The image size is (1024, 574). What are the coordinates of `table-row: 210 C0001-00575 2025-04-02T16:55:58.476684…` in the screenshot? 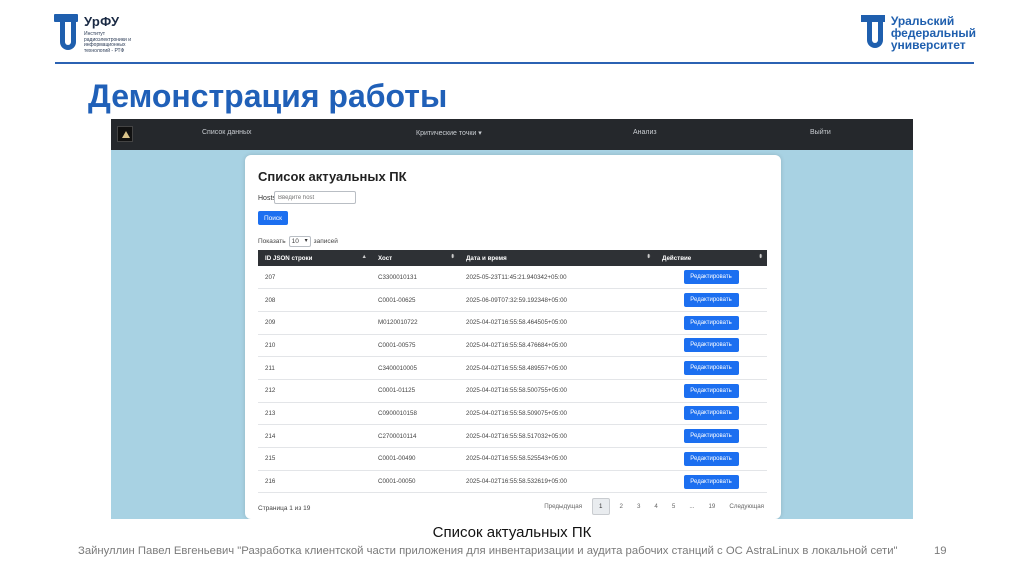 It's located at (512, 345).